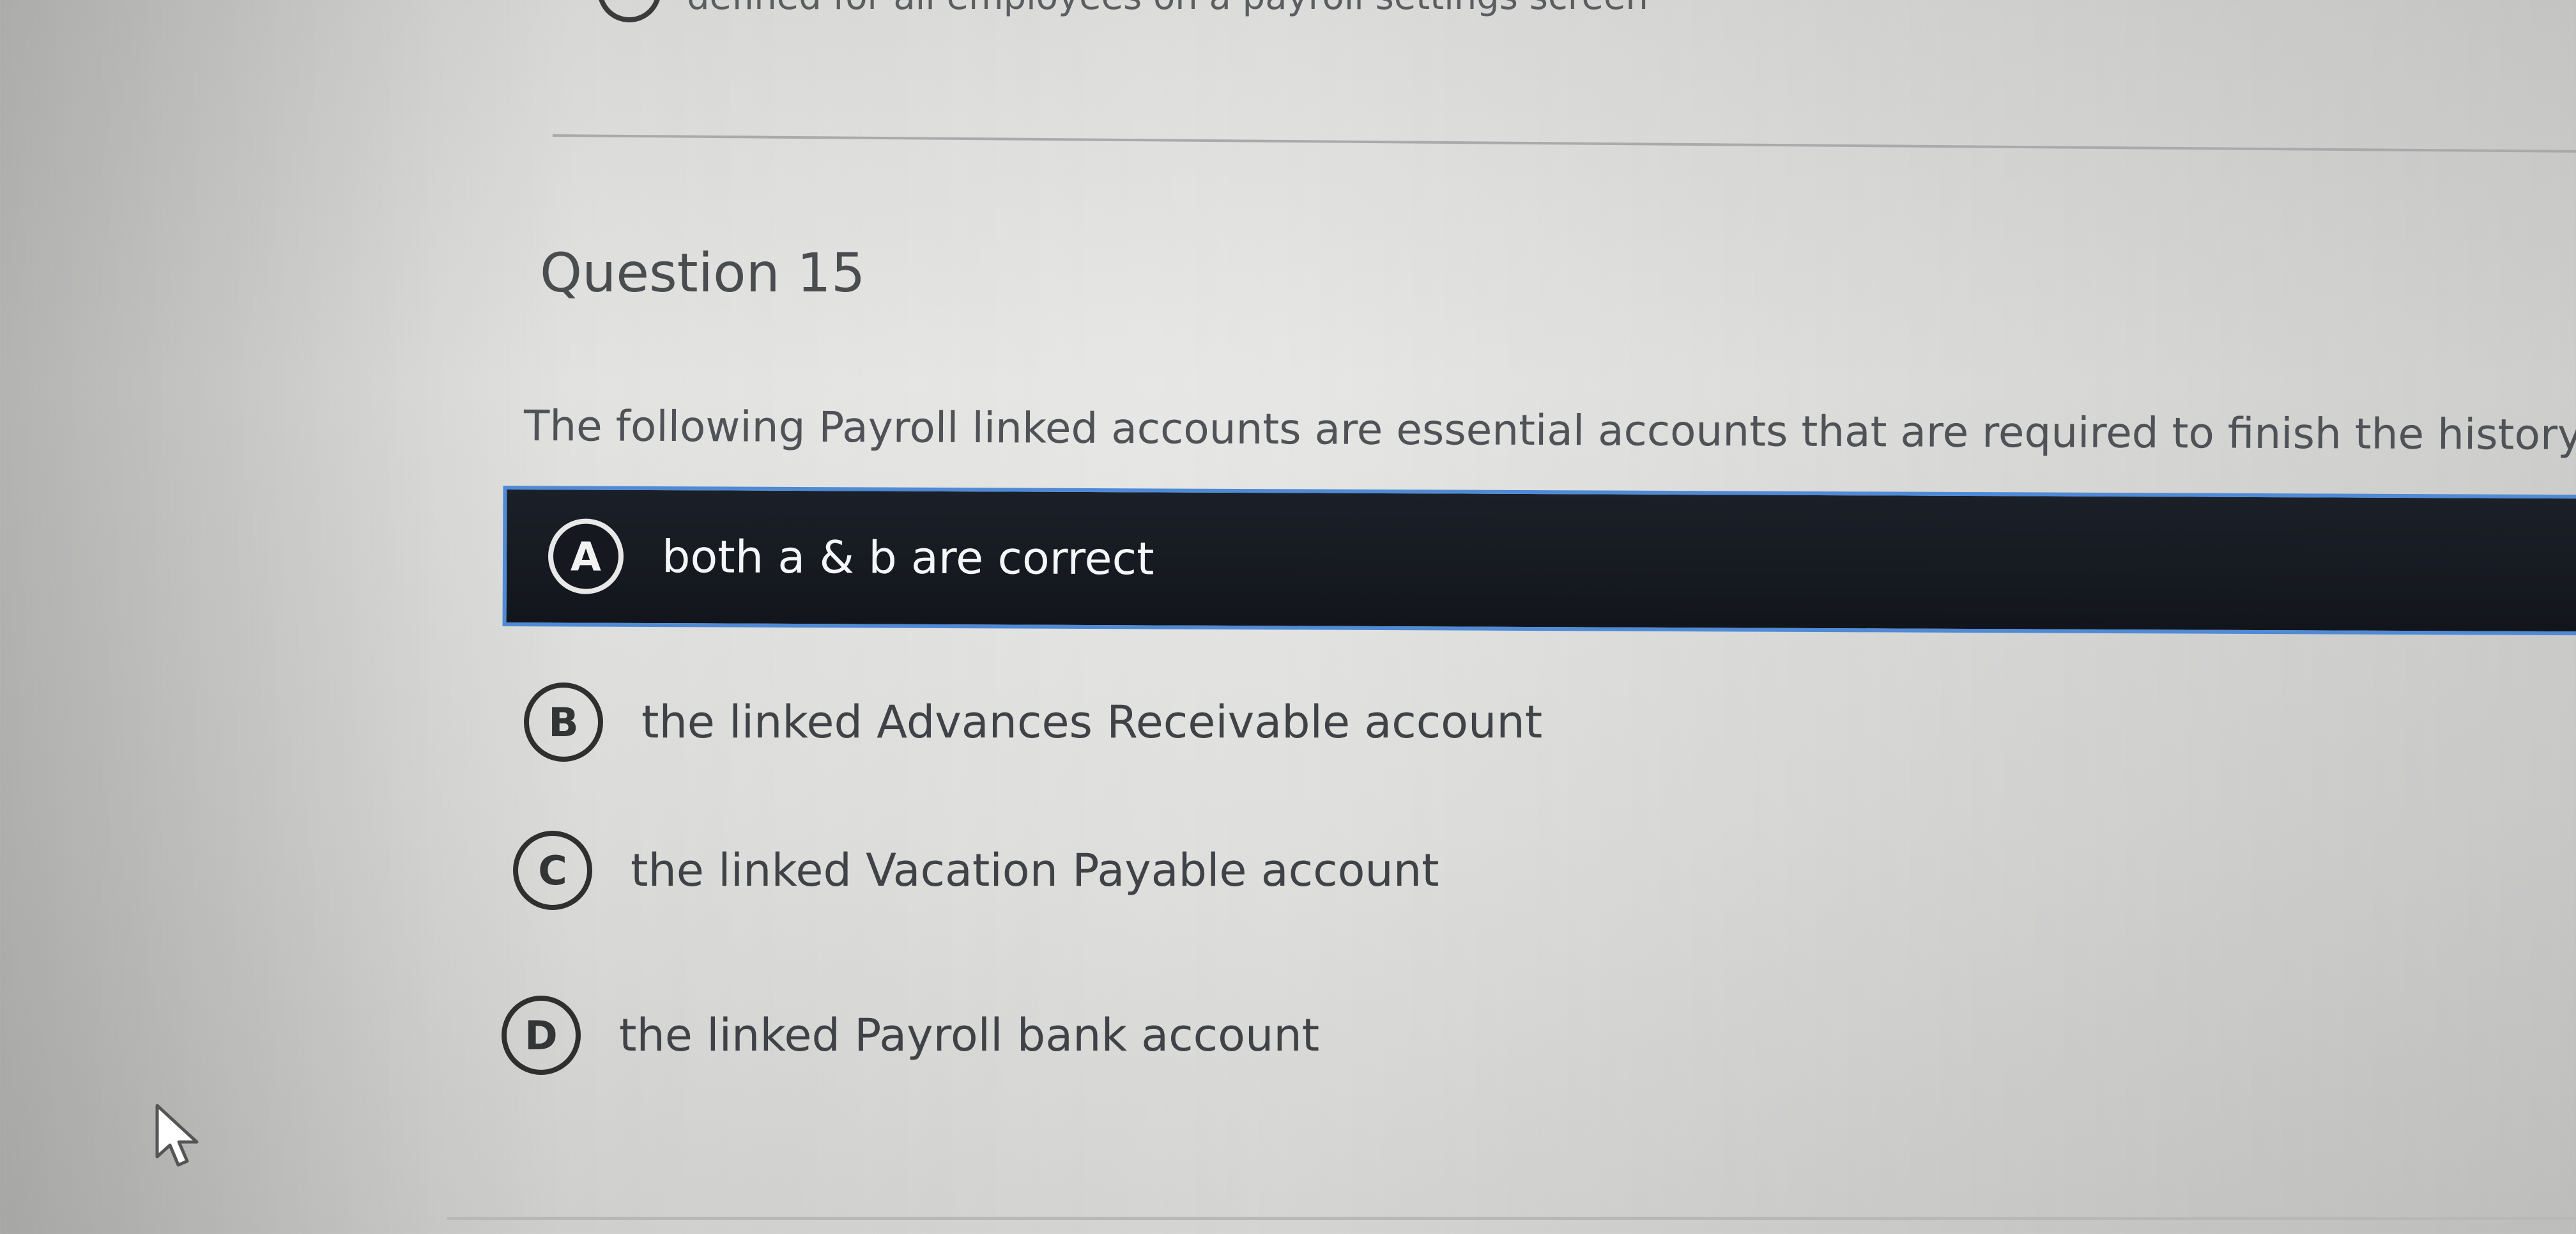  I want to click on answer-option-b: B the linked Advances Receivable account, so click(1033, 722).